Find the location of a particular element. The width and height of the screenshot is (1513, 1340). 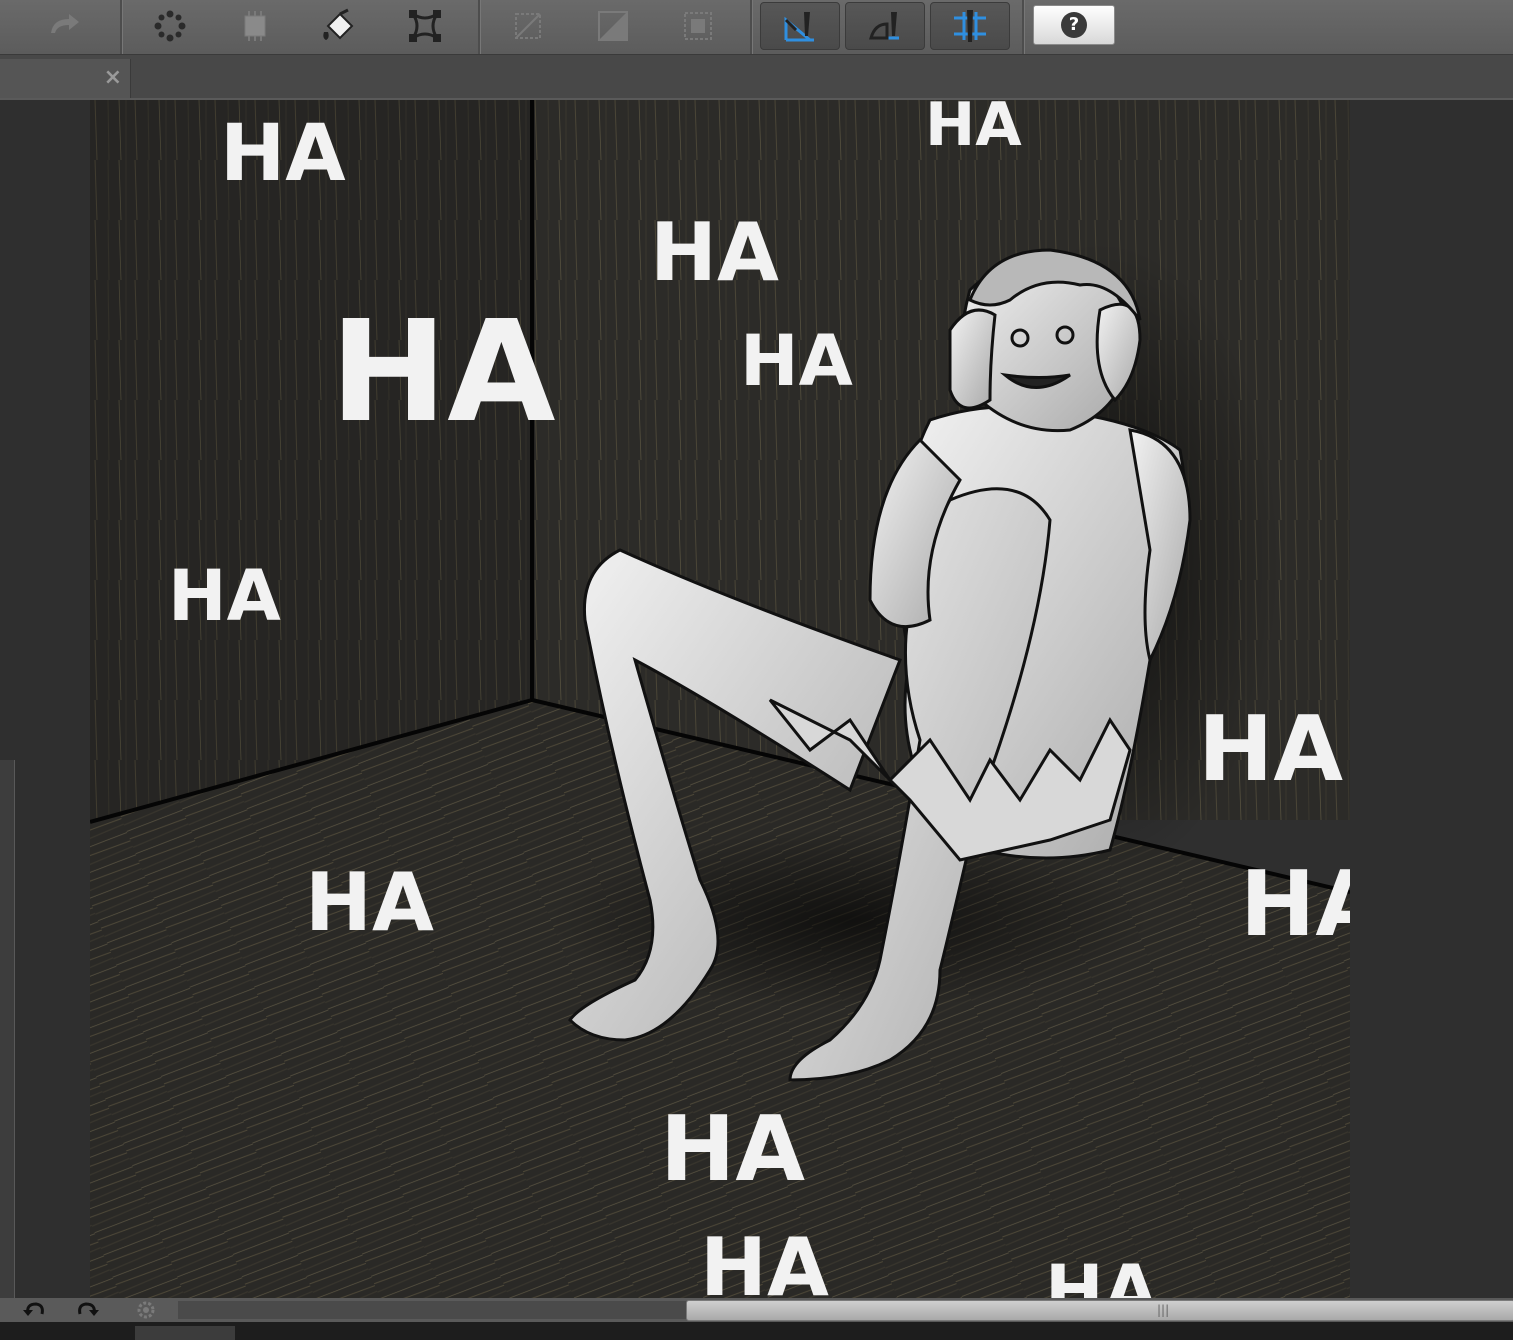

help-button: ? is located at coordinates (1074, 25).